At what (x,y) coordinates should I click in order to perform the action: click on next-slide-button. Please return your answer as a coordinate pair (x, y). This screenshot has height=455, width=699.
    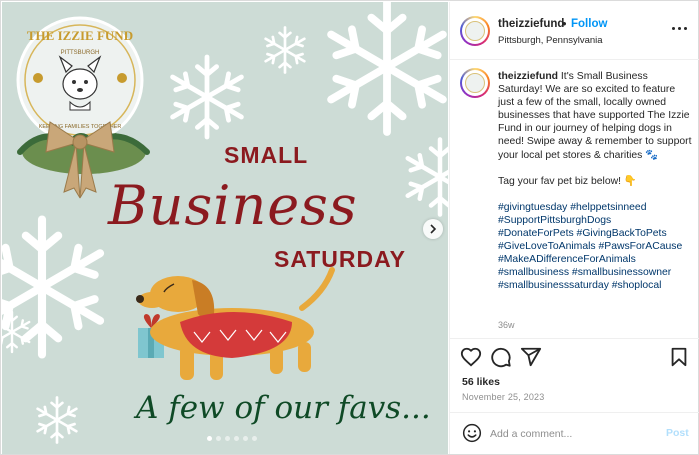
    Looking at the image, I should click on (433, 229).